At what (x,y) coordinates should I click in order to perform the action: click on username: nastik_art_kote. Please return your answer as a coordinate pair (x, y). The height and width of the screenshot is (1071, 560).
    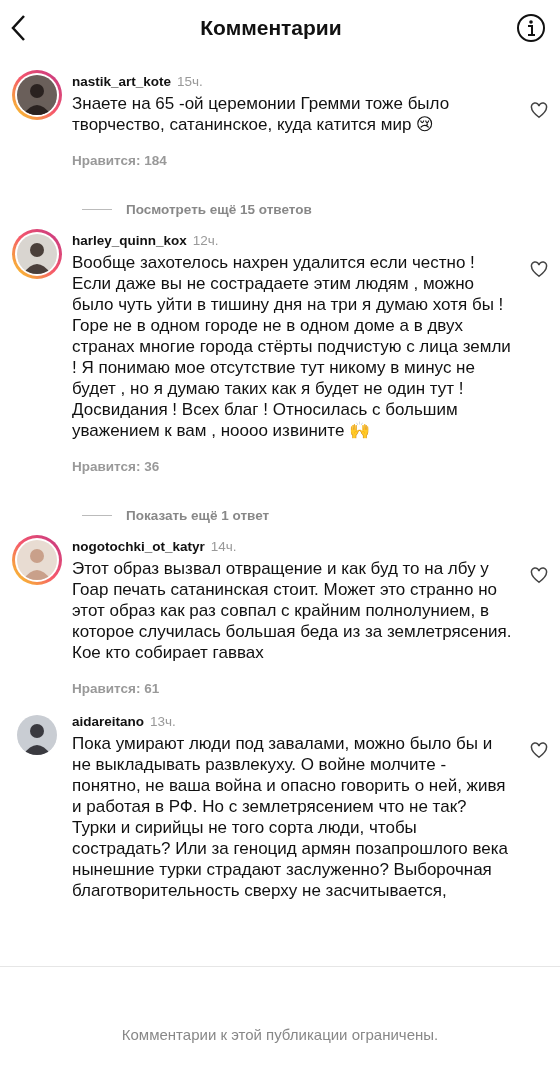
    Looking at the image, I should click on (122, 81).